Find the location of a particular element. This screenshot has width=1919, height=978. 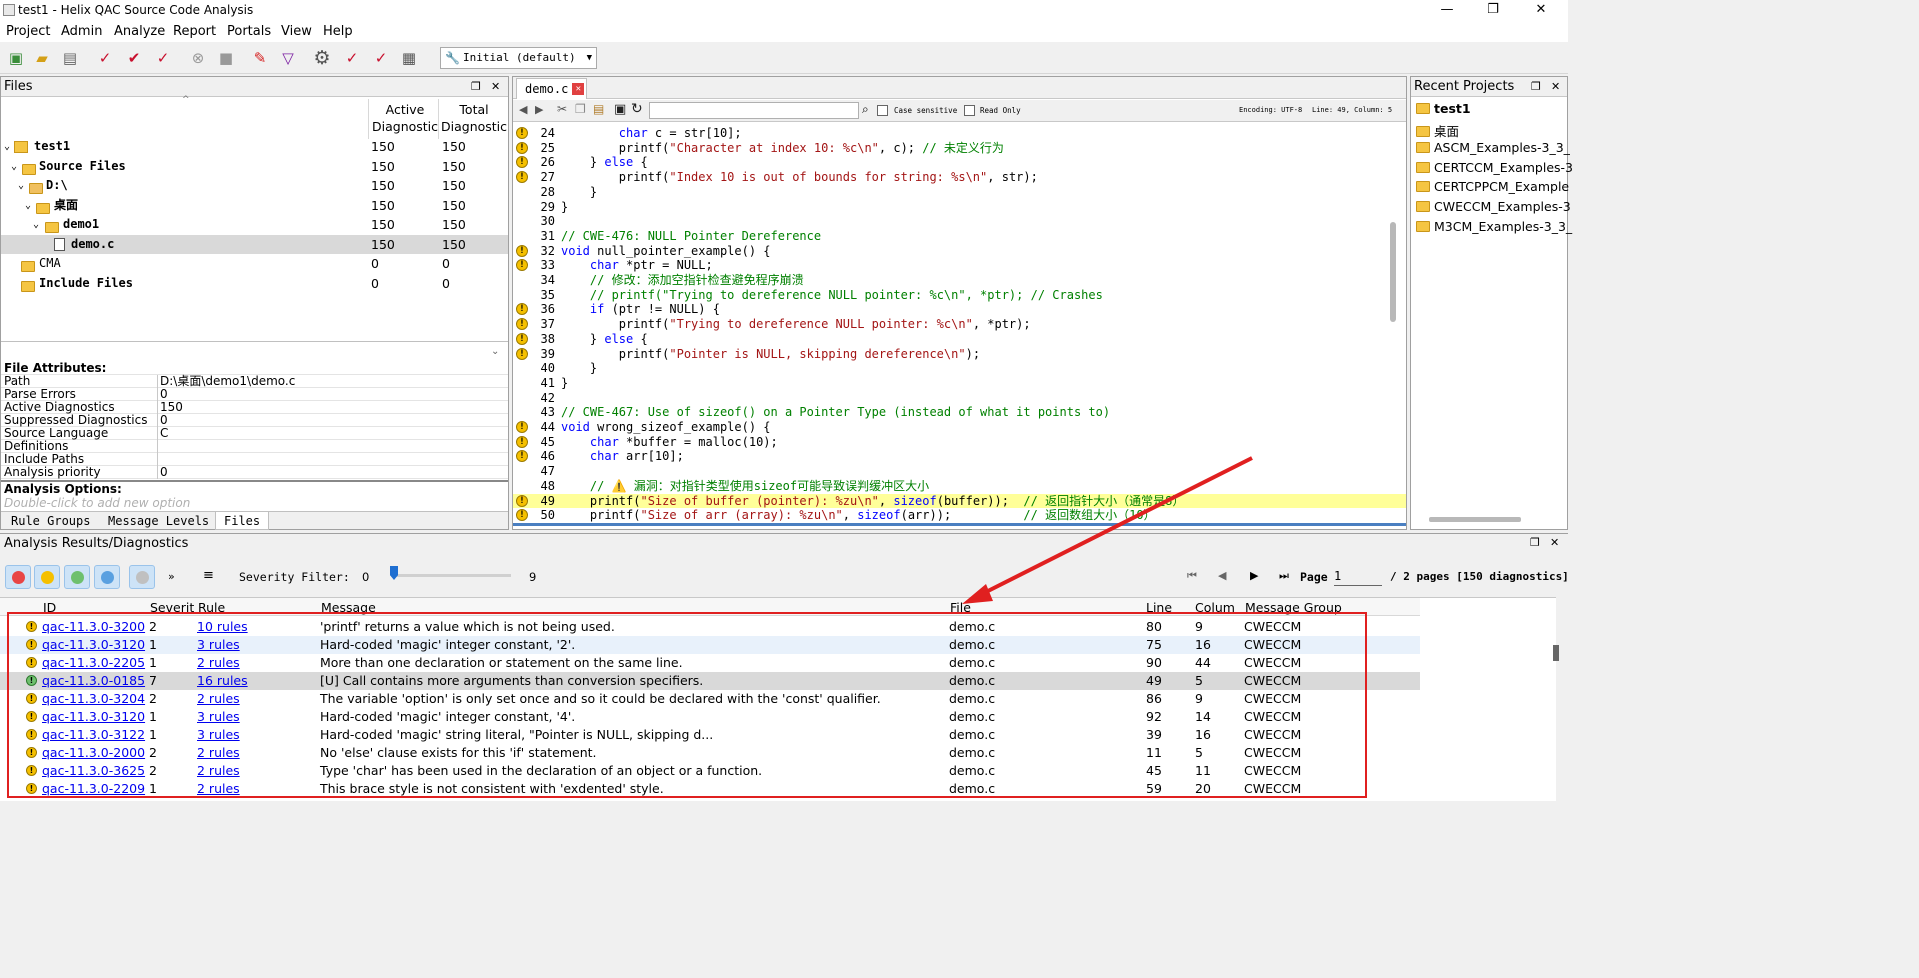

forward-icon: ▶ is located at coordinates (539, 109).